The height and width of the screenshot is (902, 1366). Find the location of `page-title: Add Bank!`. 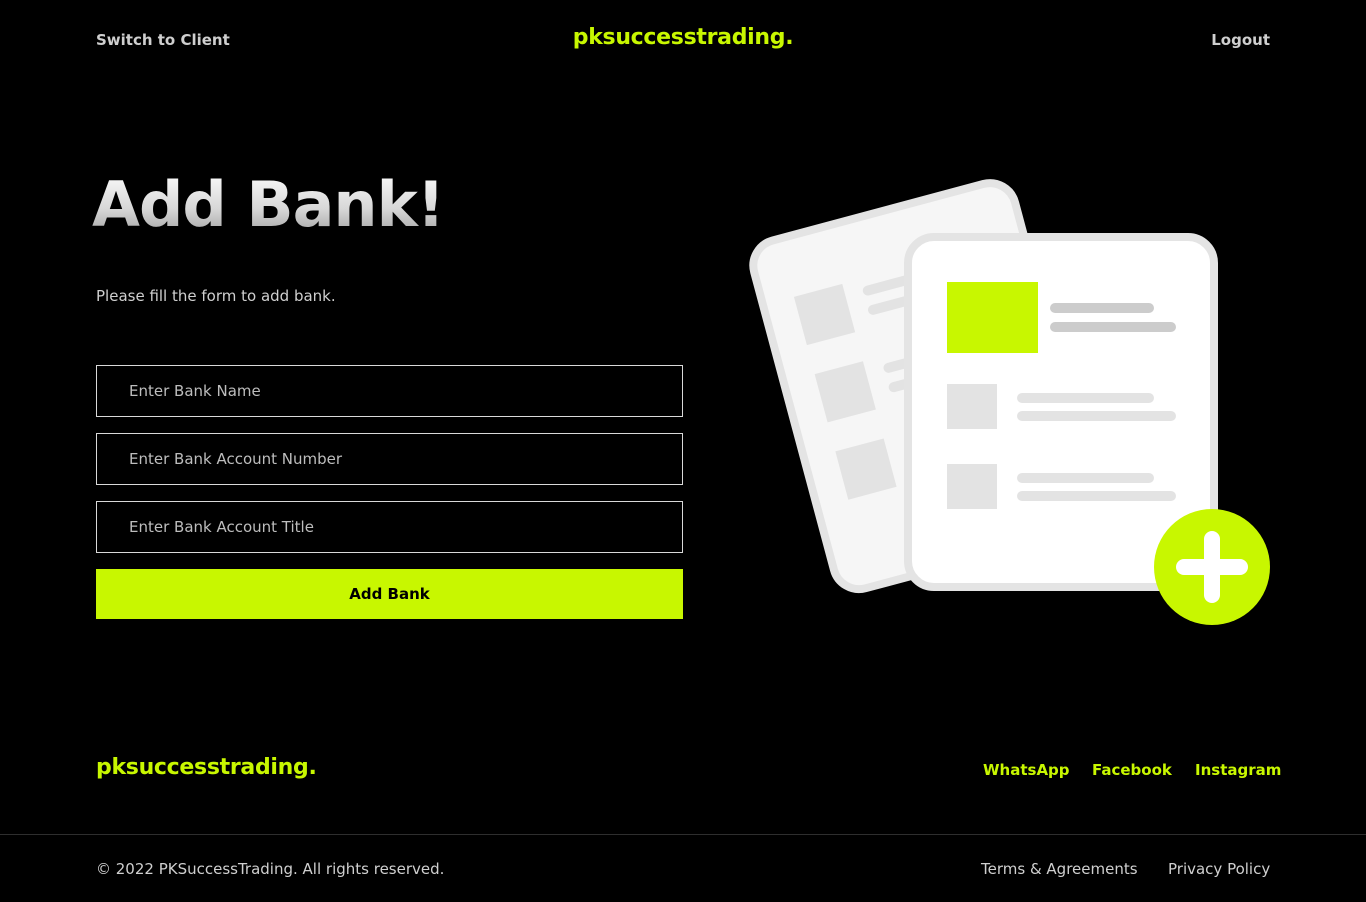

page-title: Add Bank! is located at coordinates (268, 204).